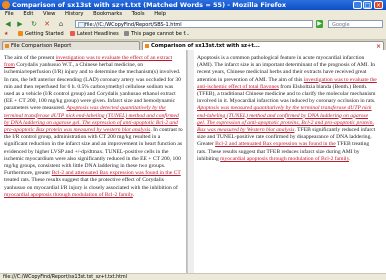 This screenshot has height=280, width=386. Describe the element at coordinates (107, 14) in the screenshot. I see `menu-bookmarks: Bookmarks` at that location.